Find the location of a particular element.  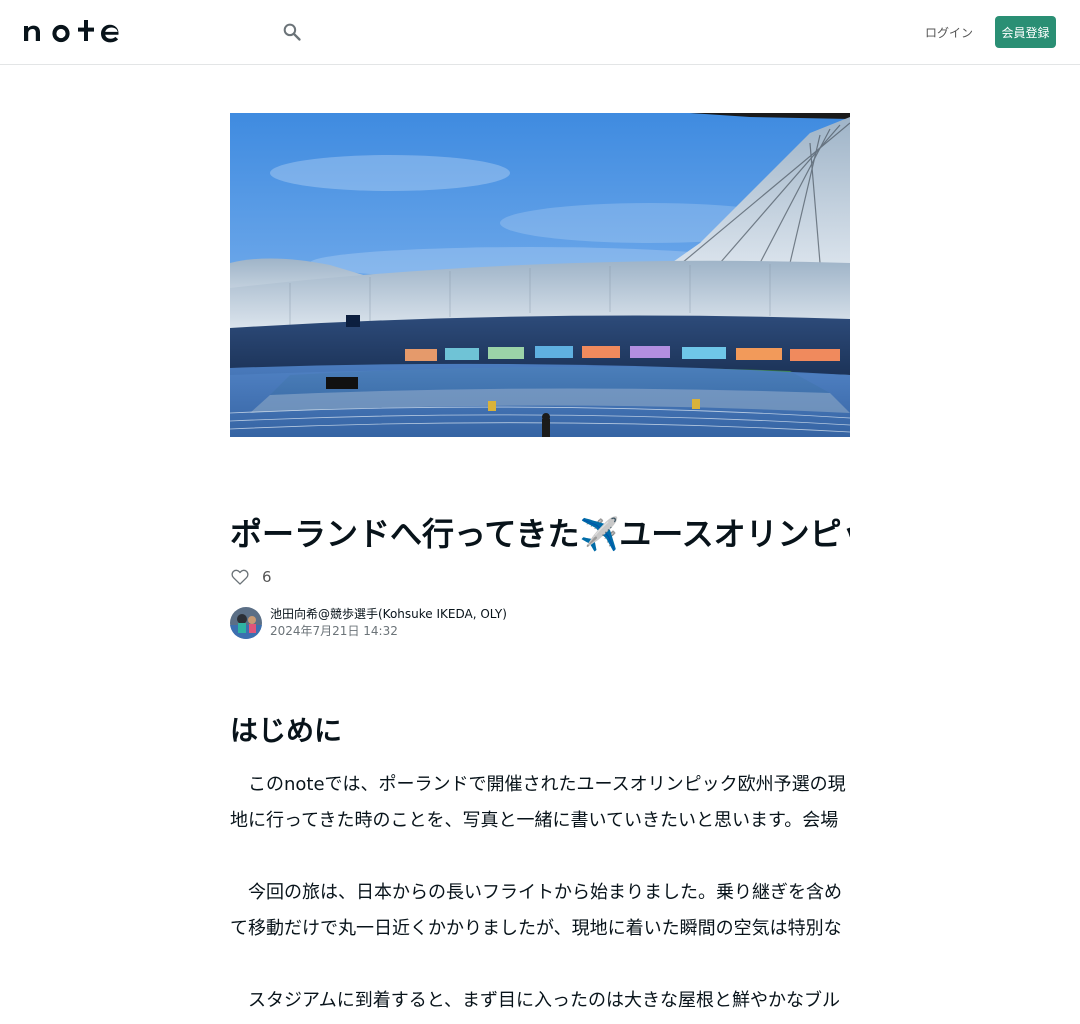

article-title: ポーランドへ行ってきた✈️ユースオリンピック予選 is located at coordinates (540, 534).